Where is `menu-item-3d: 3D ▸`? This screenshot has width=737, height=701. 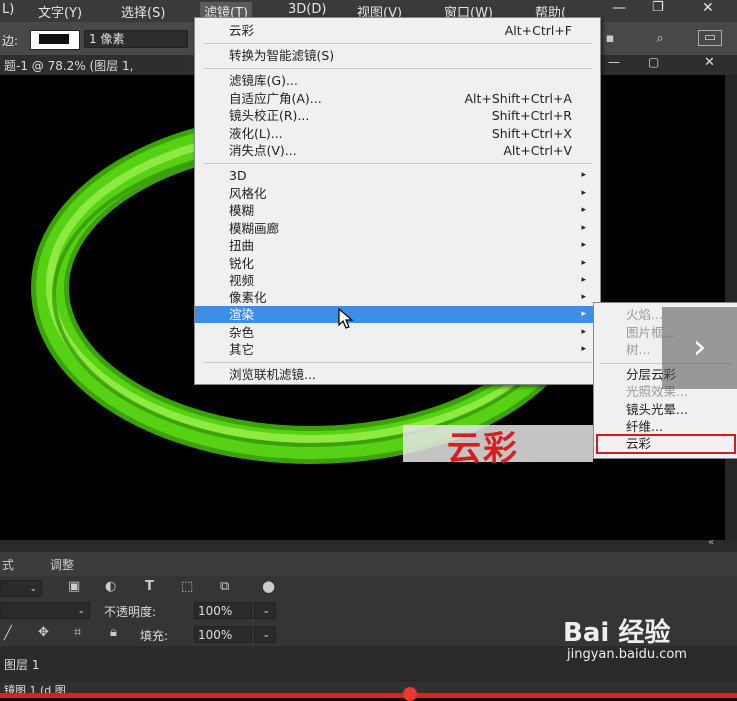 menu-item-3d: 3D ▸ is located at coordinates (397, 175).